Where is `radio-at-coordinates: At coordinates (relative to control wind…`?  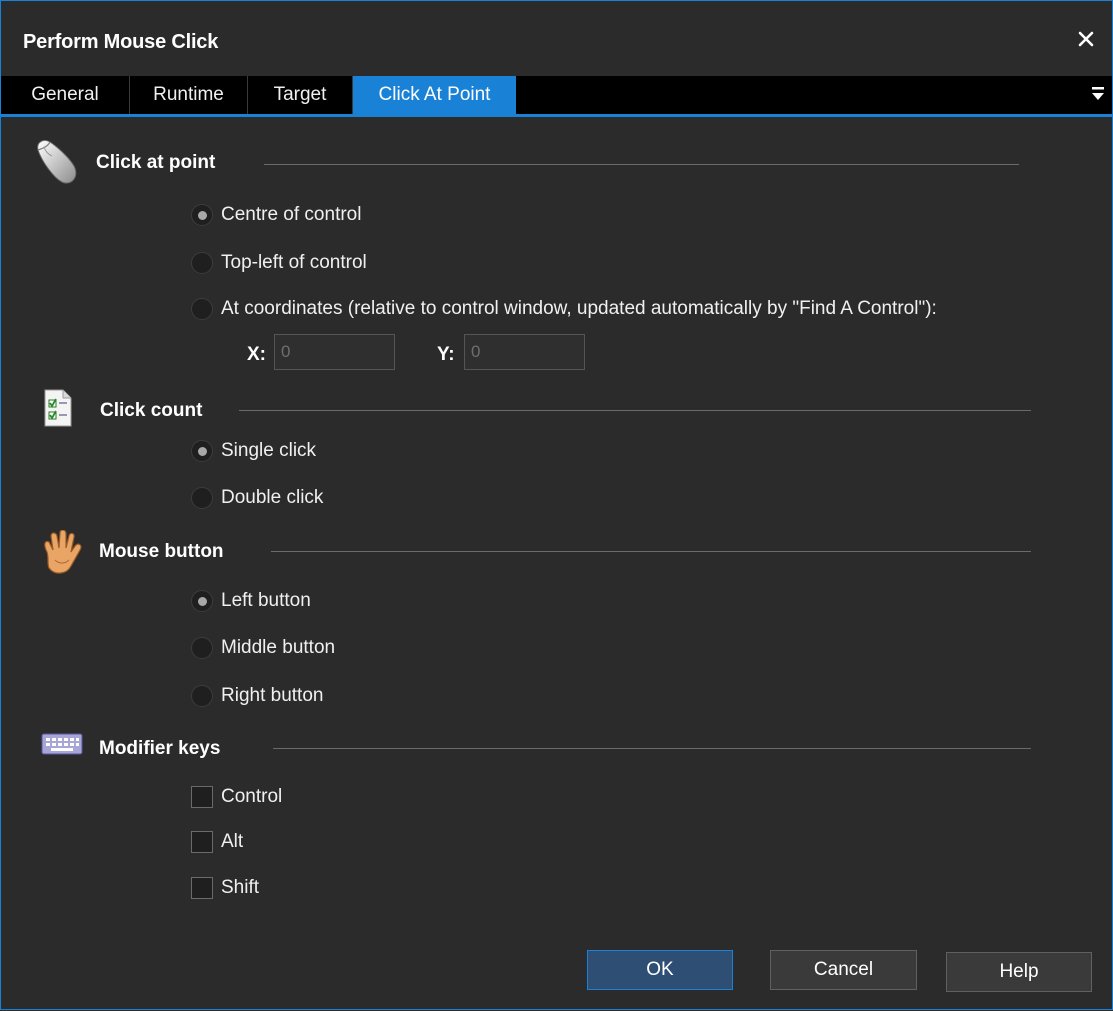
radio-at-coordinates: At coordinates (relative to control wind… is located at coordinates (564, 309).